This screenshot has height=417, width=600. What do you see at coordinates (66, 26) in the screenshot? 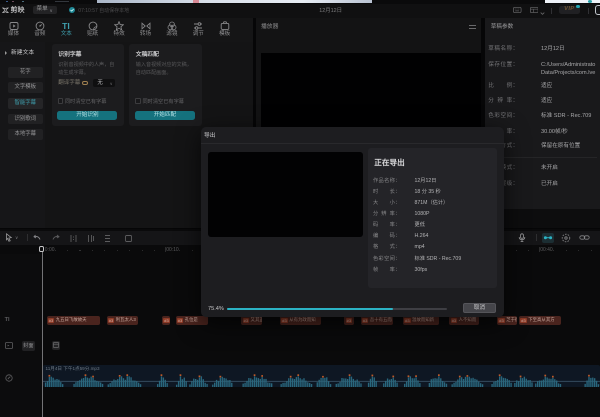
I see `svg-text: TI` at bounding box center [66, 26].